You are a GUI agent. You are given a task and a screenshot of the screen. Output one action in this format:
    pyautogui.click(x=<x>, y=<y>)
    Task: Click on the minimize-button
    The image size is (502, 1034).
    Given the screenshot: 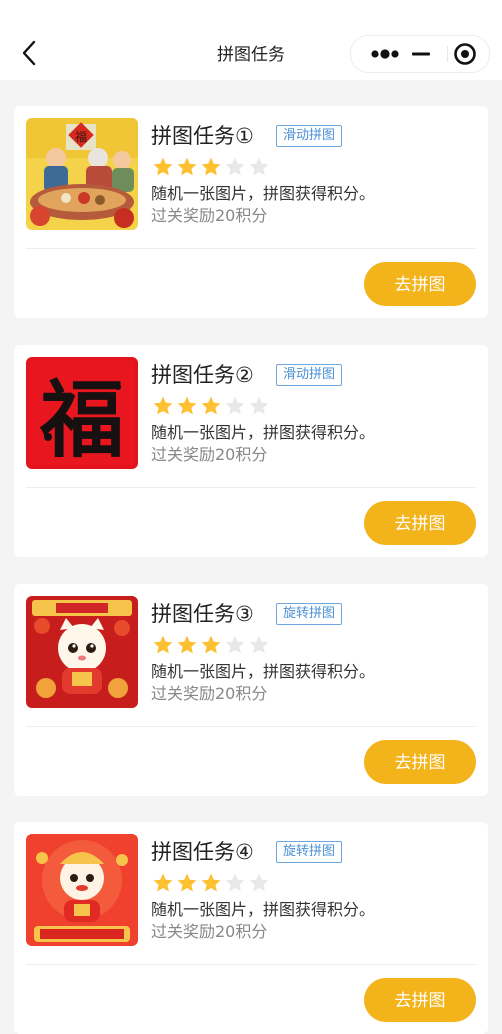 What is the action you would take?
    pyautogui.click(x=427, y=54)
    